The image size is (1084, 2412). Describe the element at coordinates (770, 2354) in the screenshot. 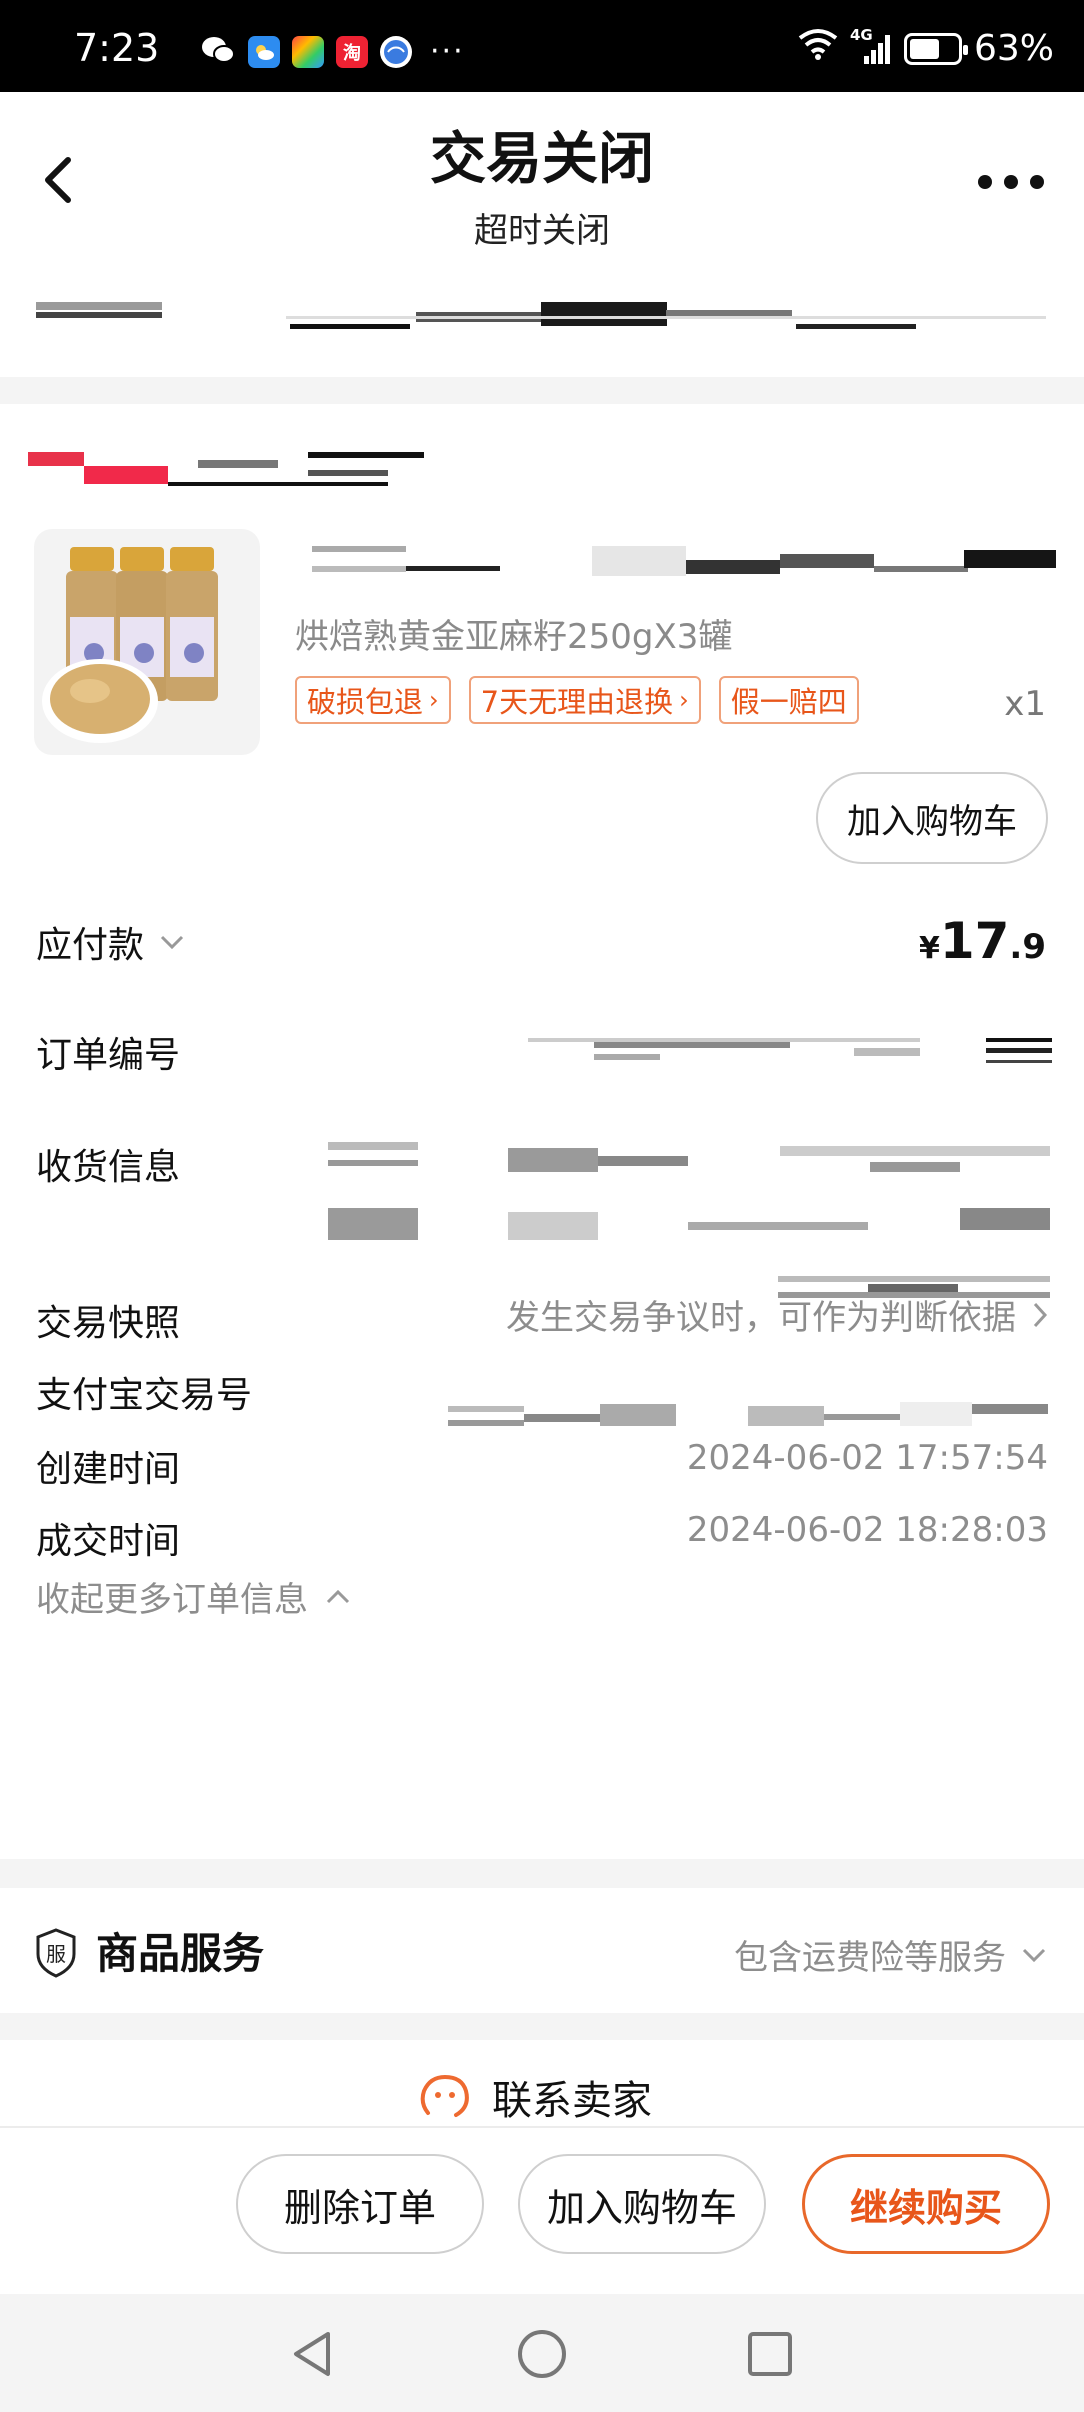

I see `nav-recents-icon` at that location.